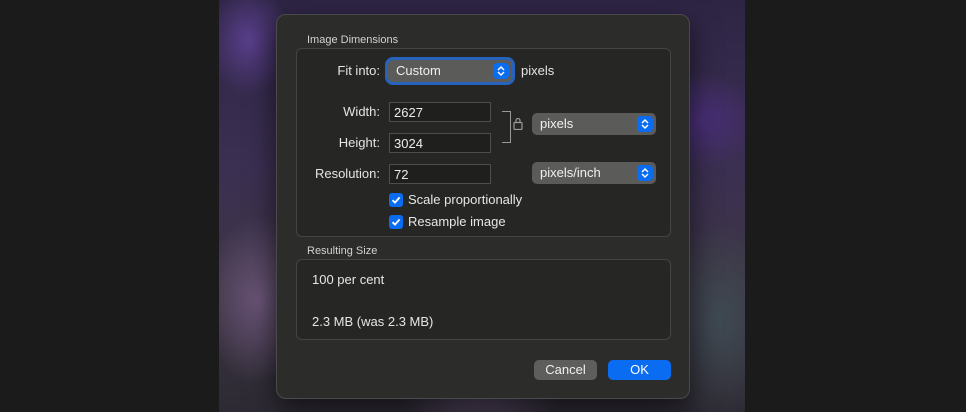 Image resolution: width=966 pixels, height=412 pixels. What do you see at coordinates (440, 174) in the screenshot?
I see `resolution-field: 72` at bounding box center [440, 174].